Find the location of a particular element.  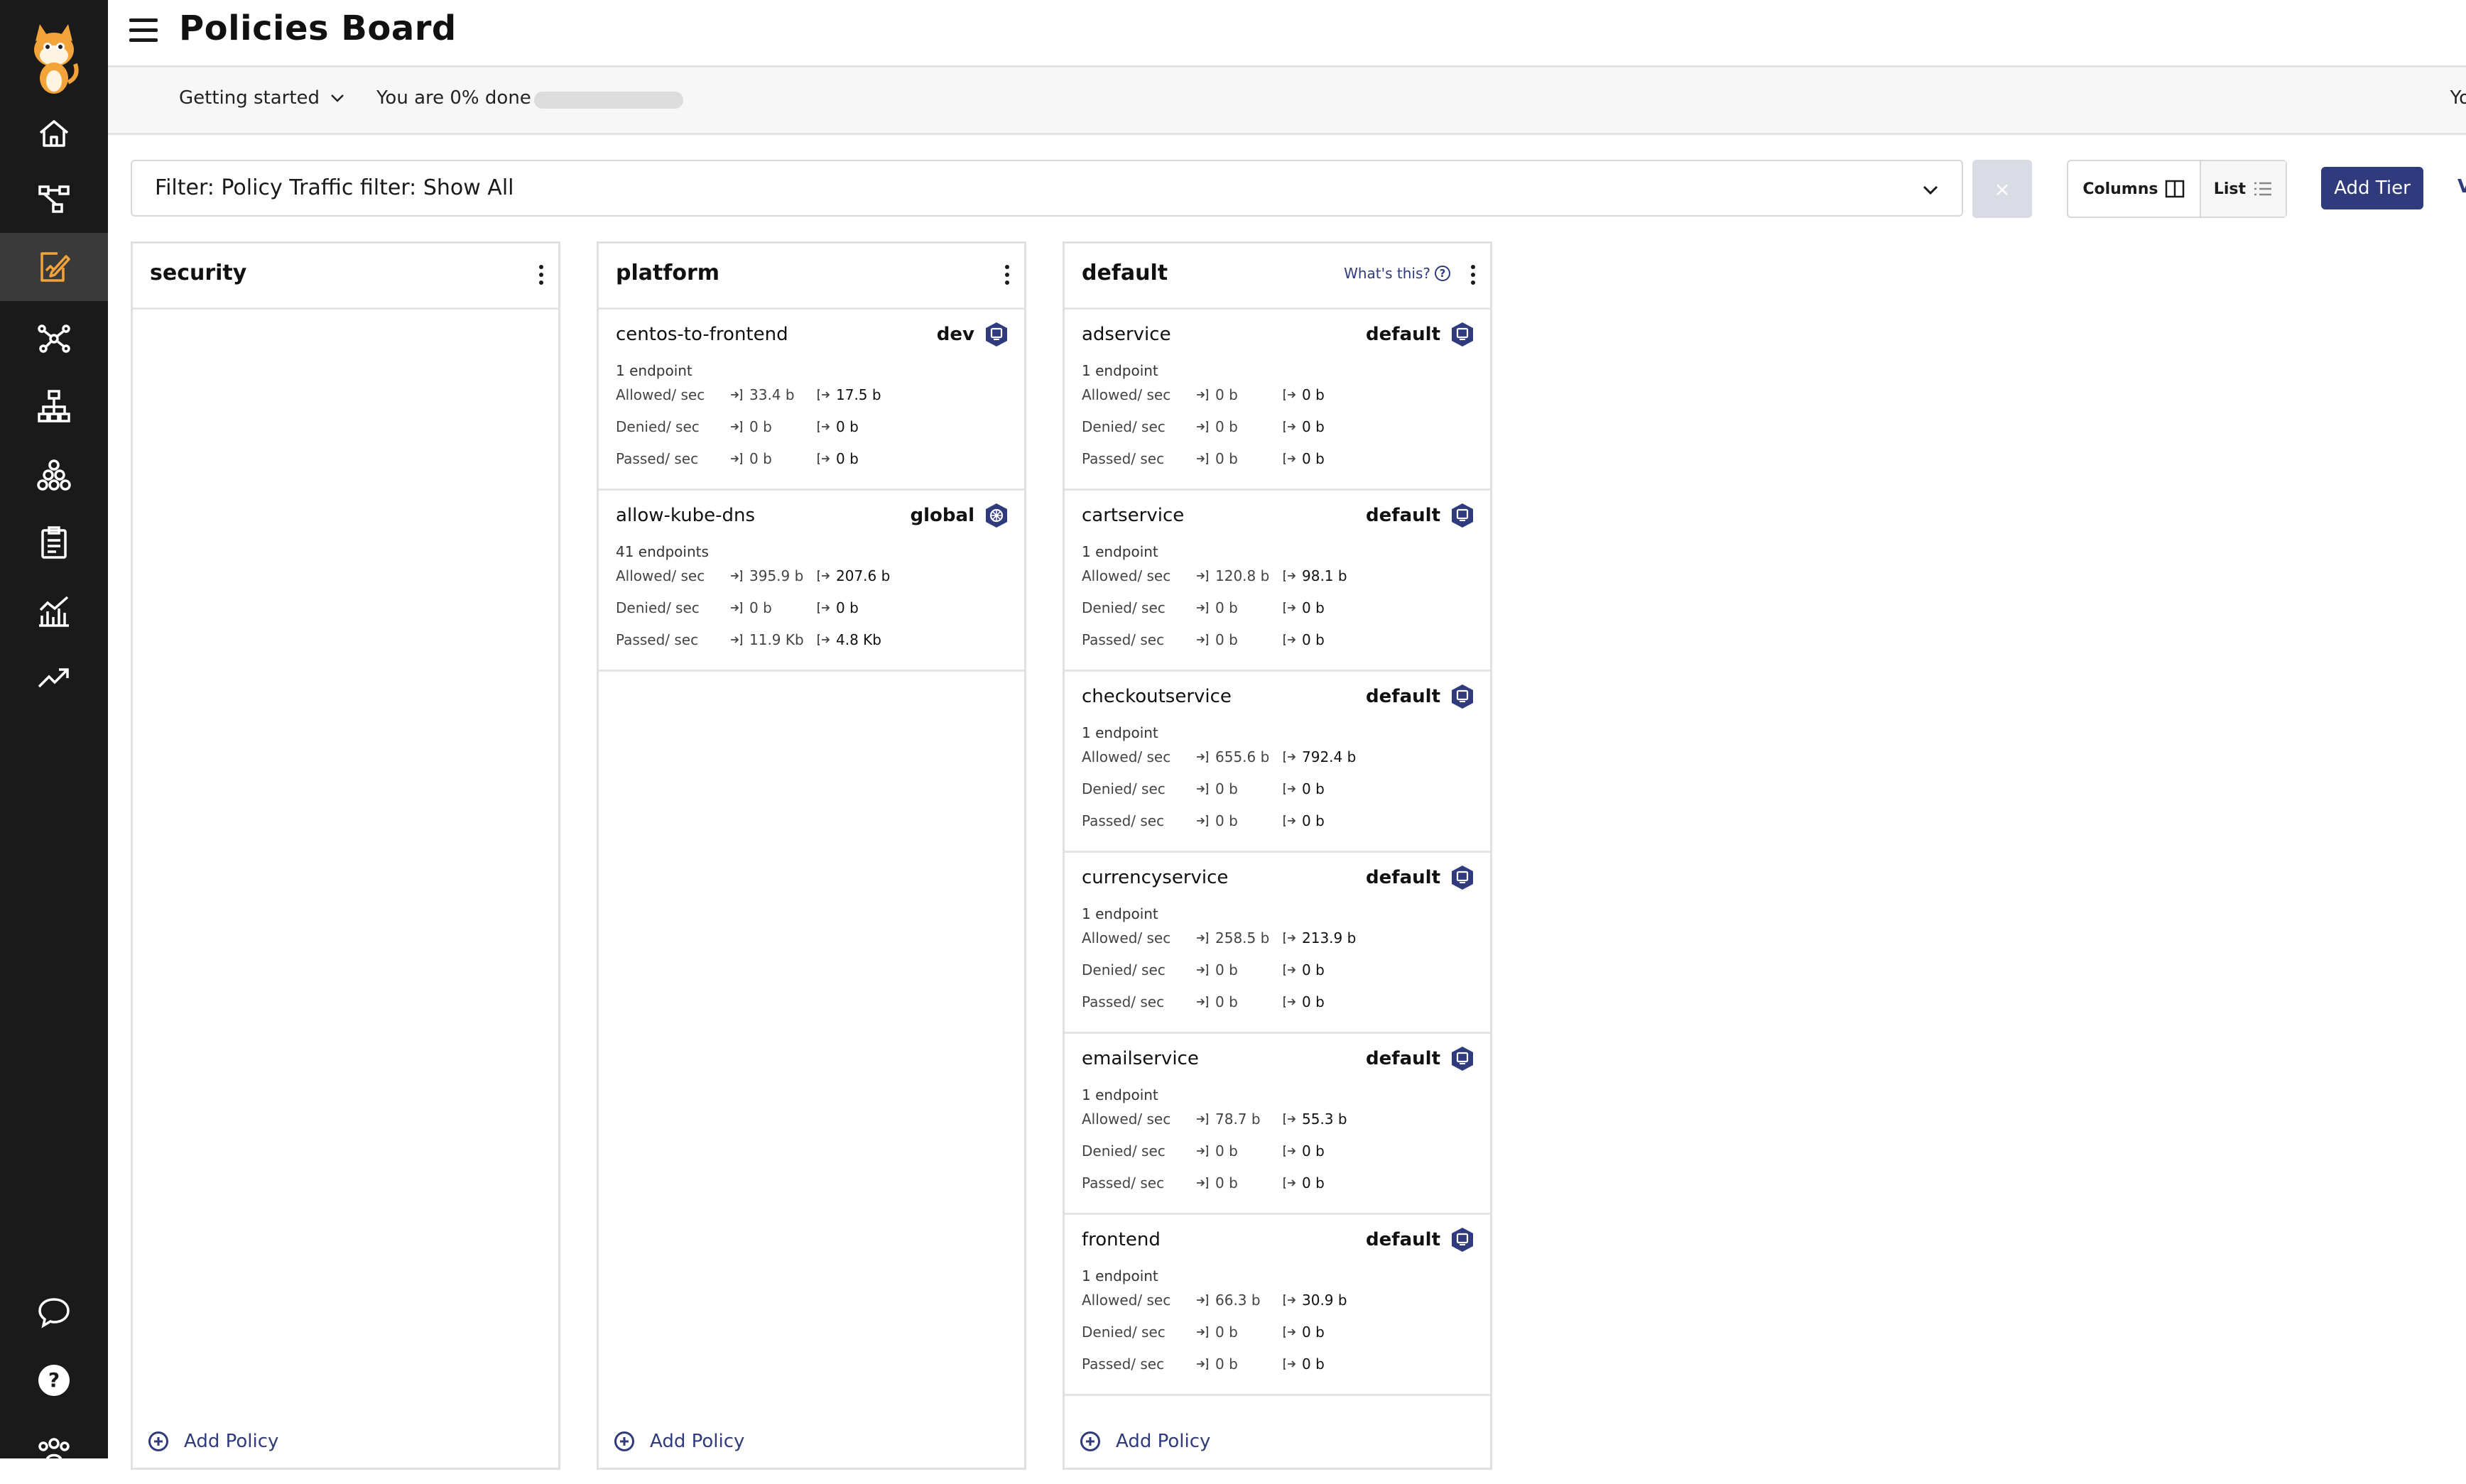

nav-team is located at coordinates (54, 1450).